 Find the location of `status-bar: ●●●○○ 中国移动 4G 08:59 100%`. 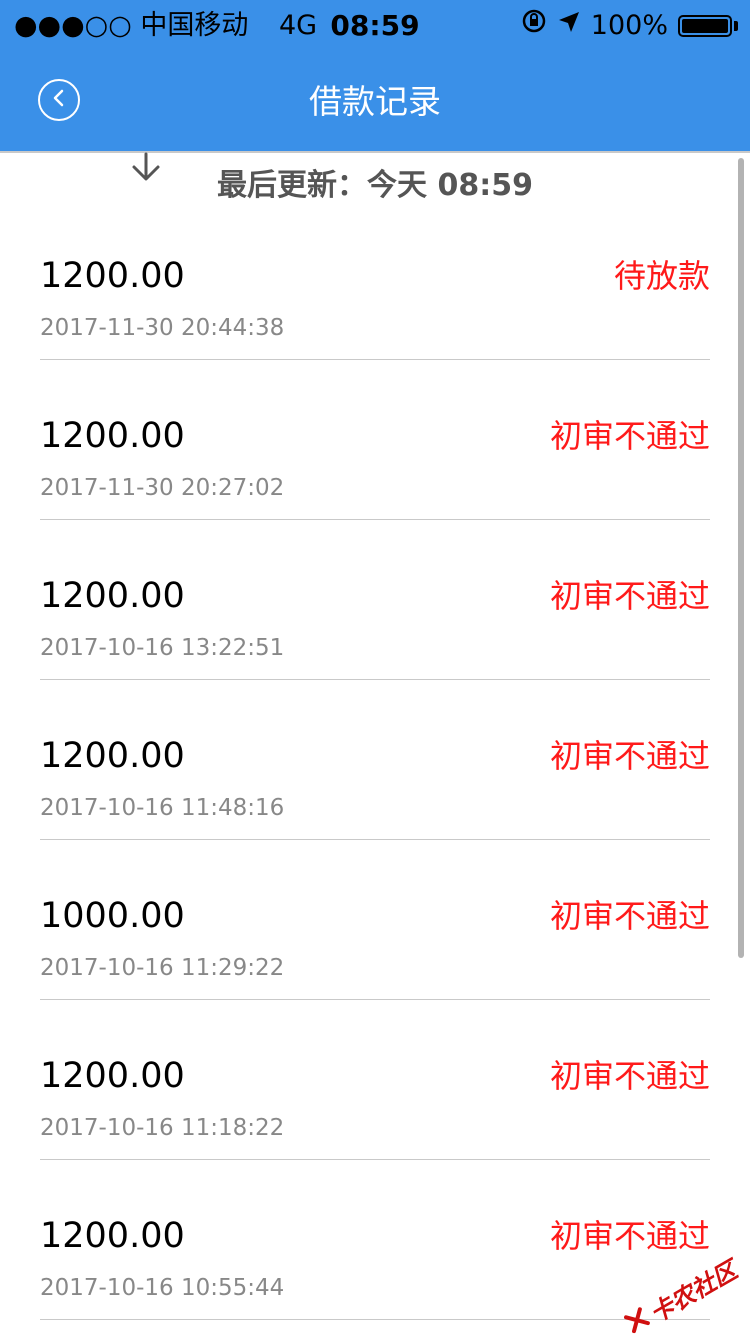

status-bar: ●●●○○ 中国移动 4G 08:59 100% is located at coordinates (375, 26).